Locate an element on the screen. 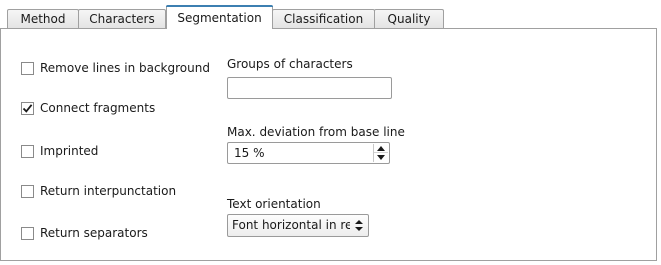 The image size is (661, 265). spin-up-button is located at coordinates (381, 148).